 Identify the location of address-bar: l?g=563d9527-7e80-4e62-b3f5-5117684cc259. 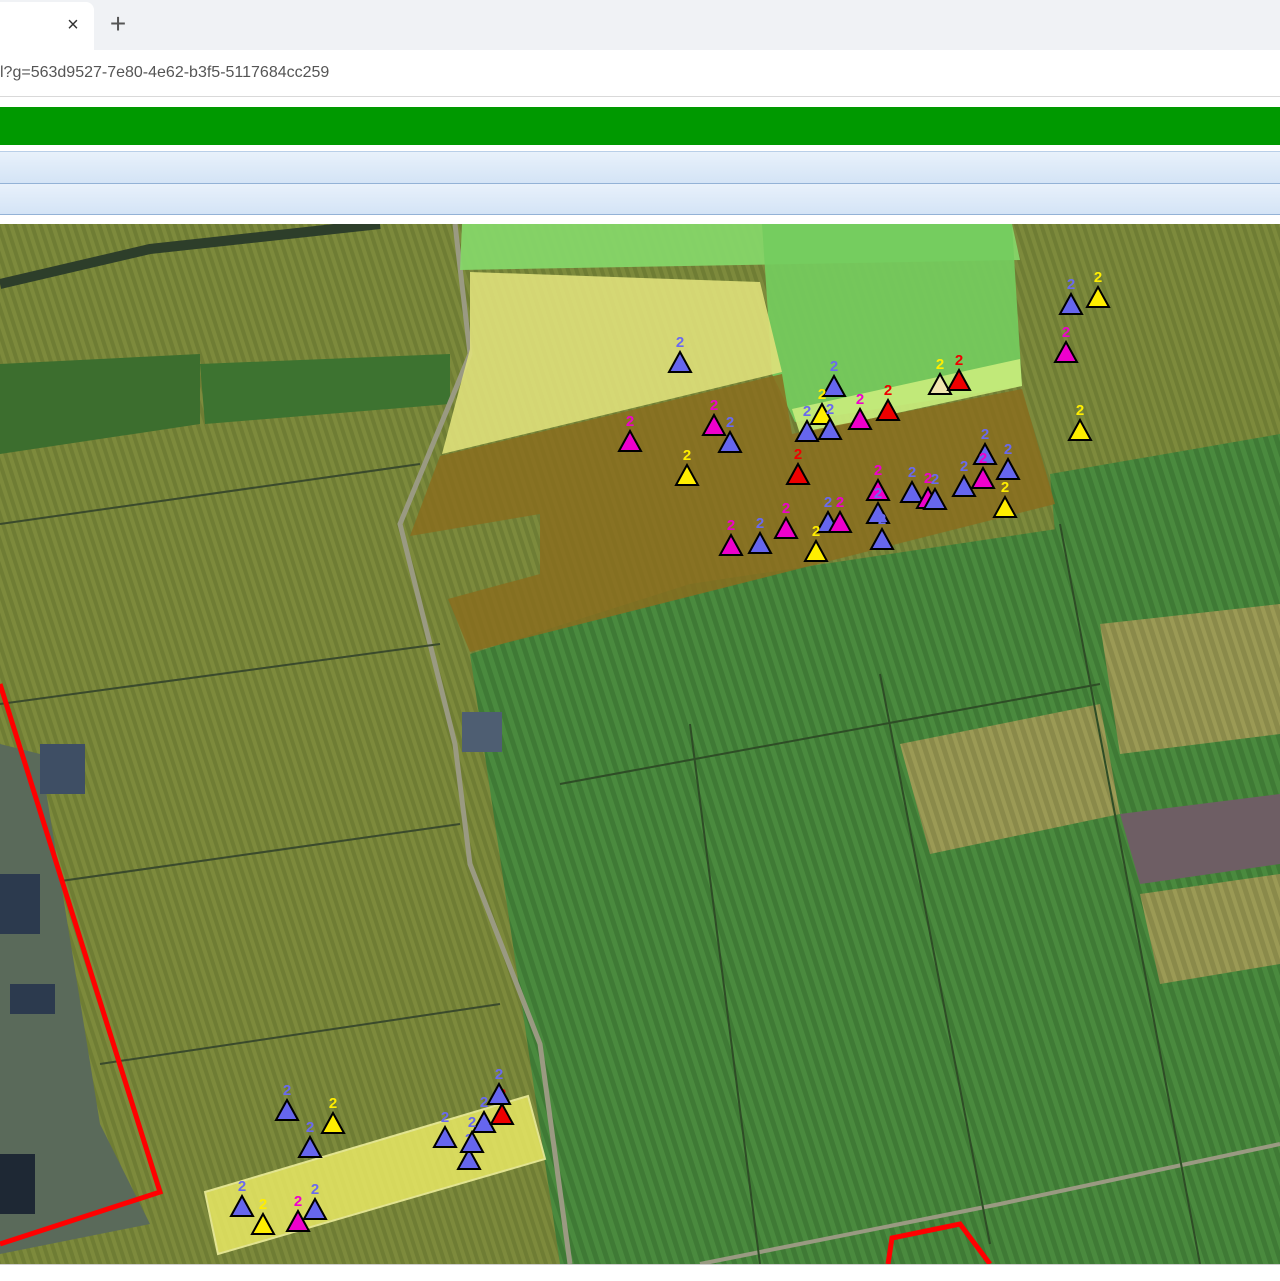
(640, 73).